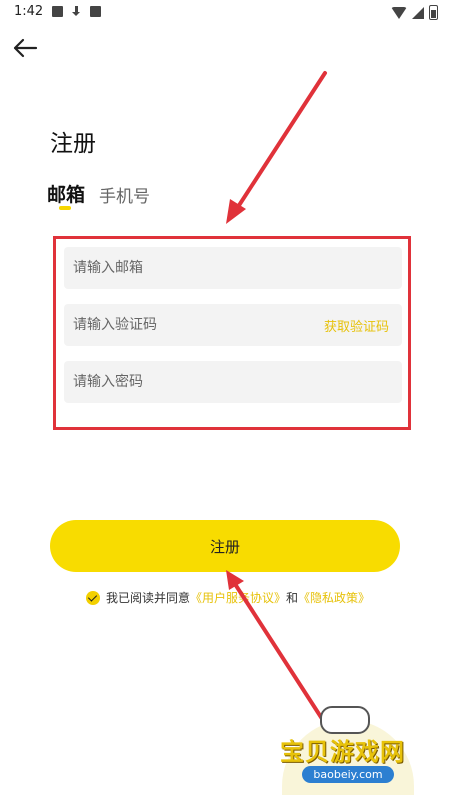 This screenshot has height=800, width=450. Describe the element at coordinates (342, 752) in the screenshot. I see `watermark-title: 宝贝游戏网` at that location.